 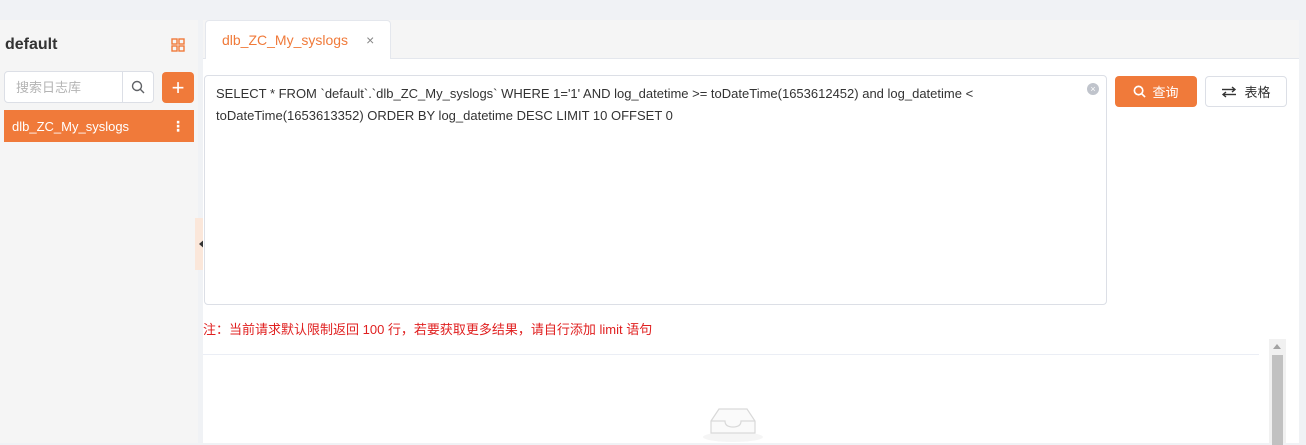 I want to click on results-scrollbar, so click(x=1277, y=392).